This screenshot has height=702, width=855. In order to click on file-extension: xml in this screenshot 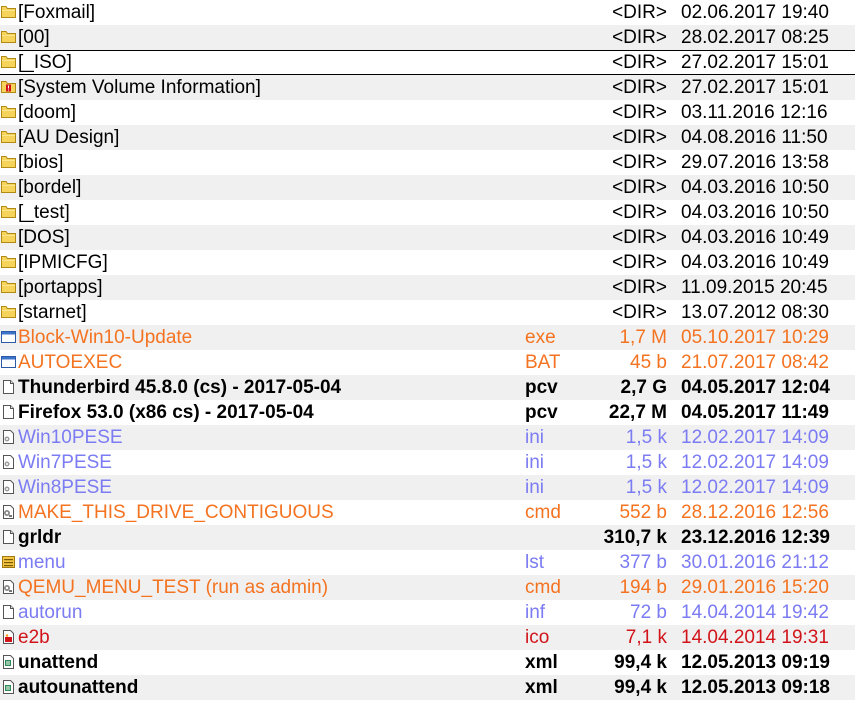, I will do `click(541, 662)`.